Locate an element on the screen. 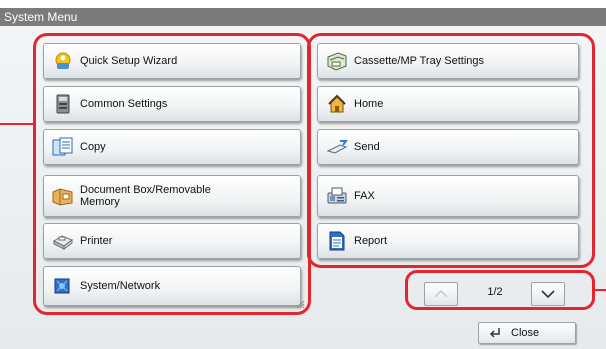  system-network-button: System/Network is located at coordinates (172, 286).